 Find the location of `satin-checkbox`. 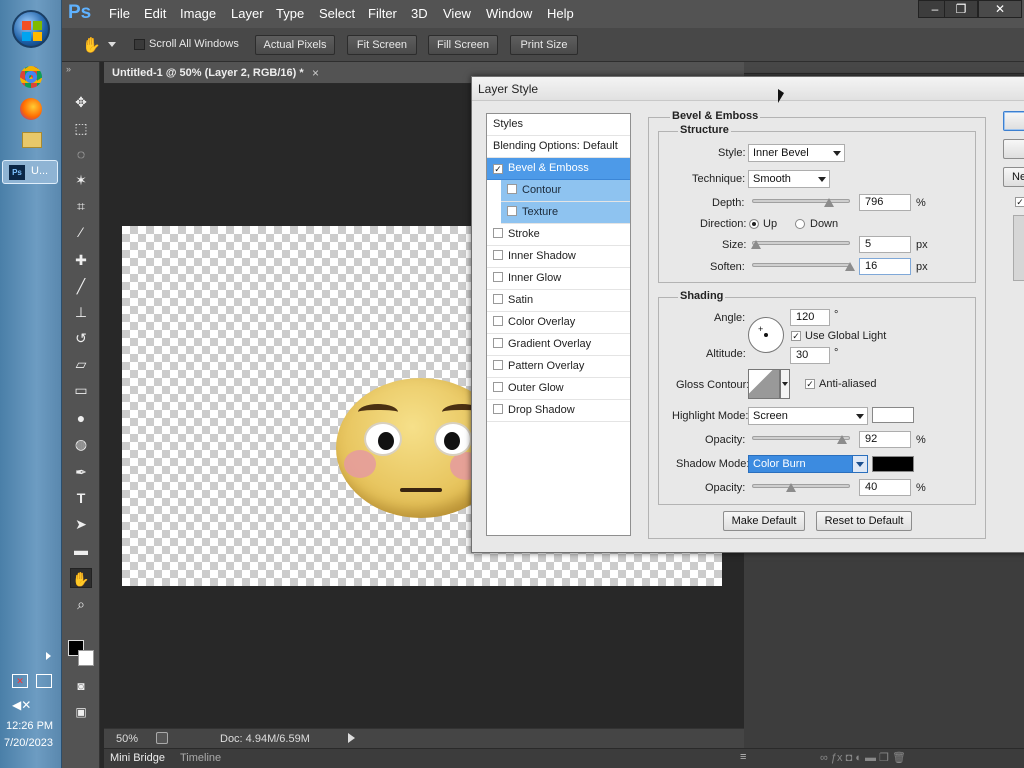

satin-checkbox is located at coordinates (498, 299).